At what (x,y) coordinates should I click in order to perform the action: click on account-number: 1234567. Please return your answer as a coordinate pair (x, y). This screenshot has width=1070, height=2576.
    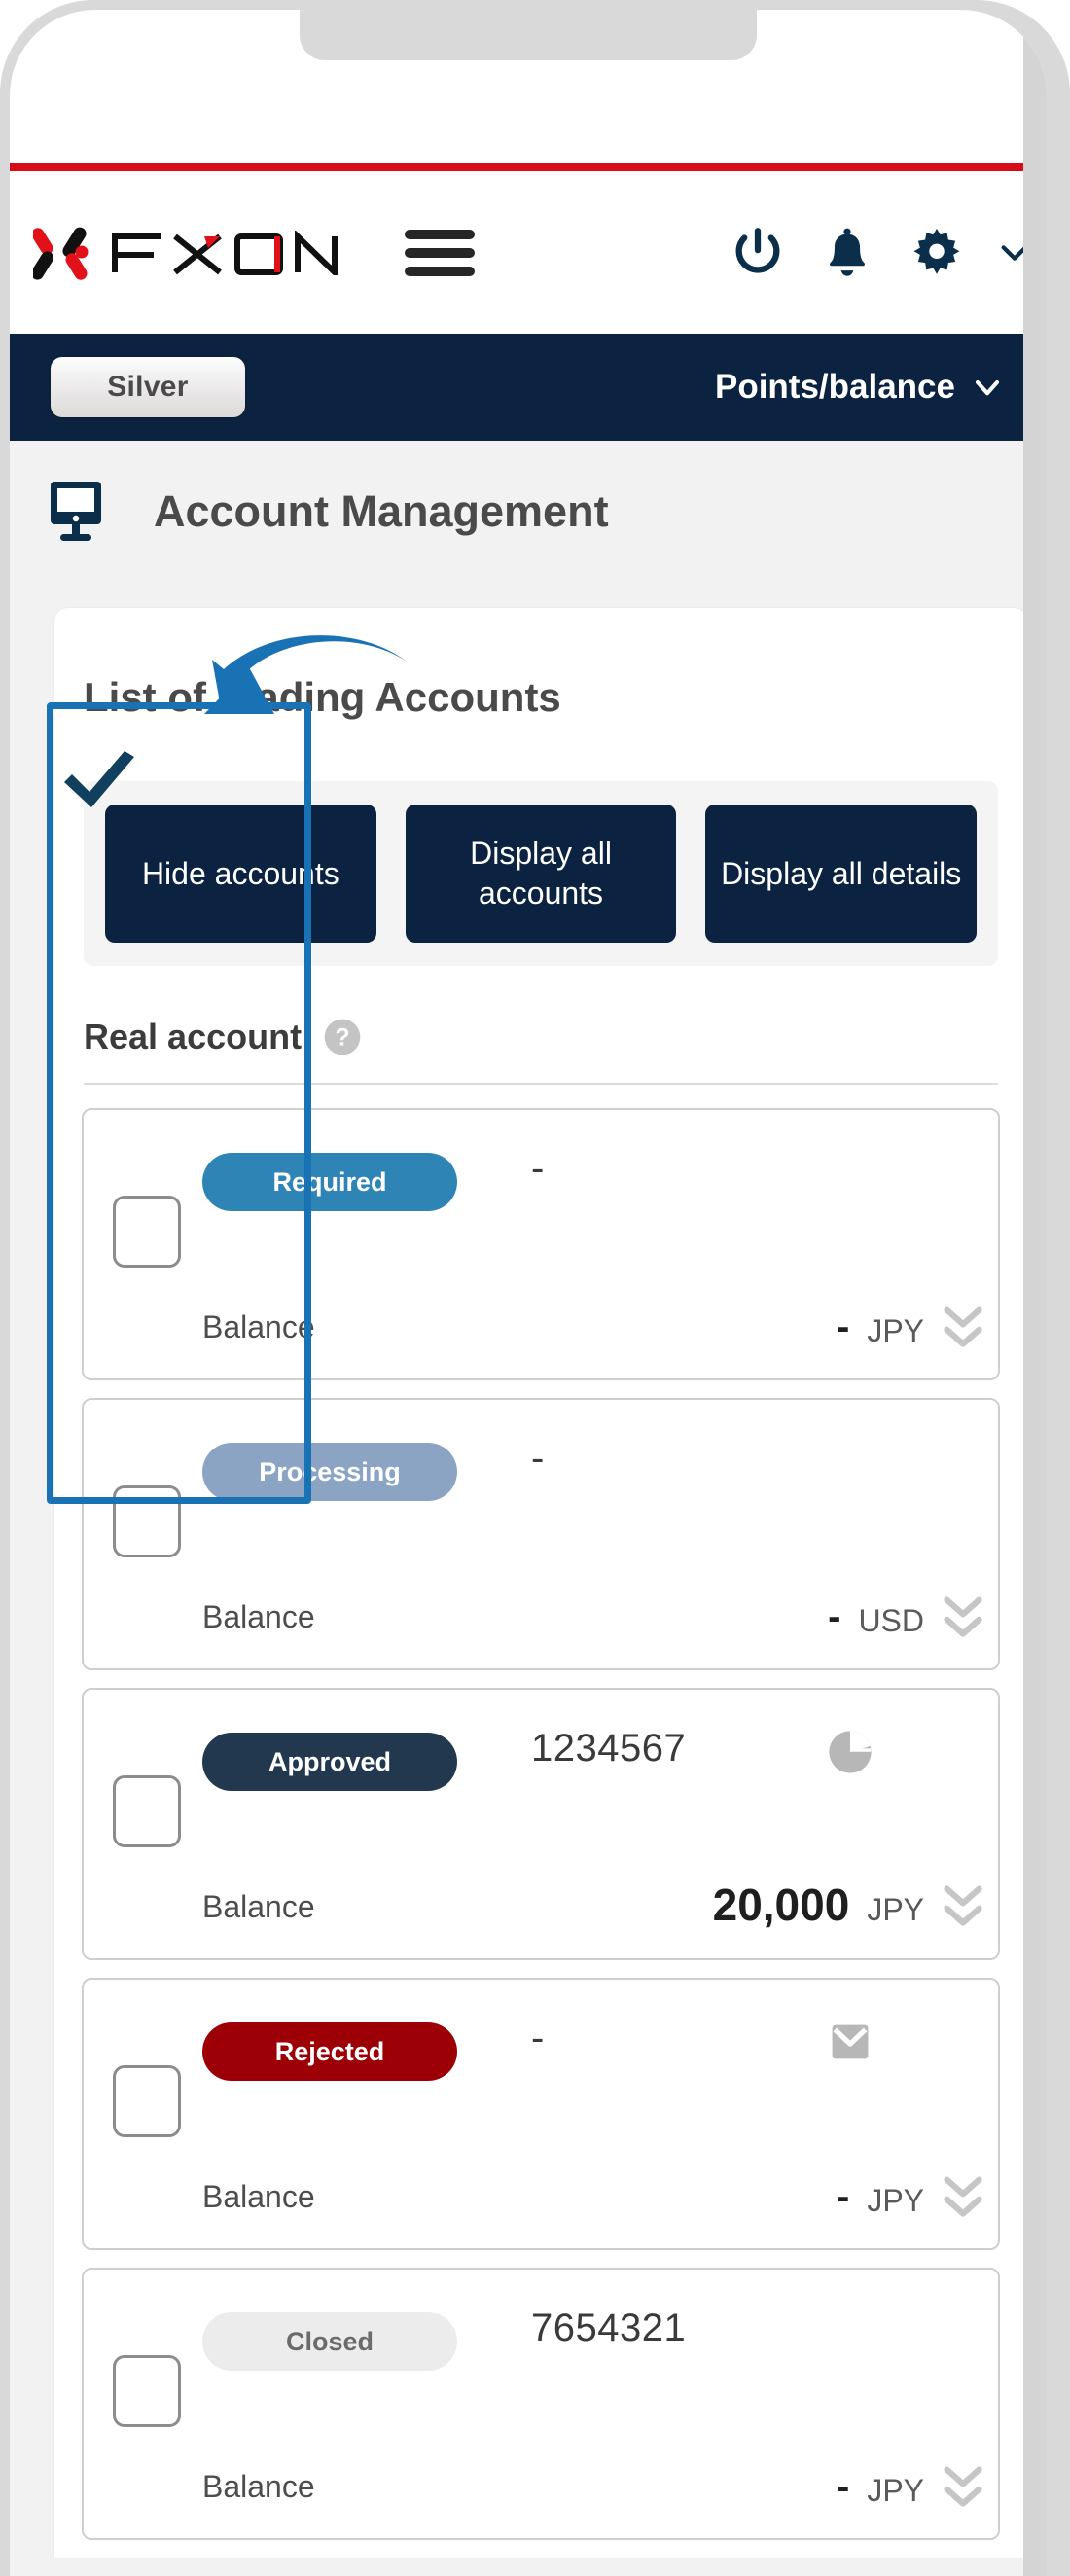
    Looking at the image, I should click on (609, 1748).